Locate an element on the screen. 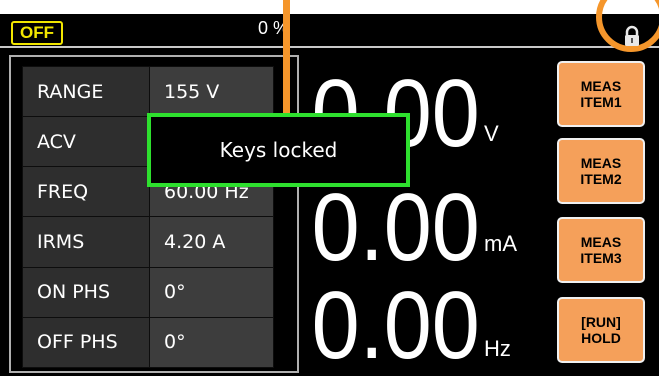  callout-line is located at coordinates (286, 65).